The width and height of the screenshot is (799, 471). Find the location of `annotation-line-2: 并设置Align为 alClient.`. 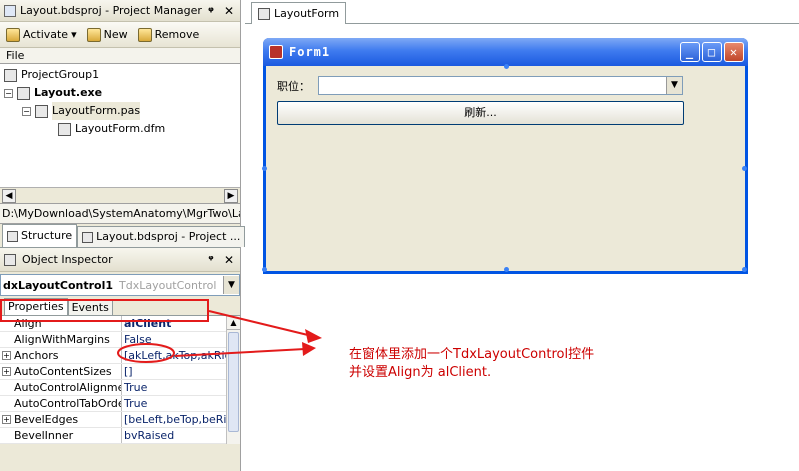

annotation-line-2: 并设置Align为 alClient. is located at coordinates (420, 372).